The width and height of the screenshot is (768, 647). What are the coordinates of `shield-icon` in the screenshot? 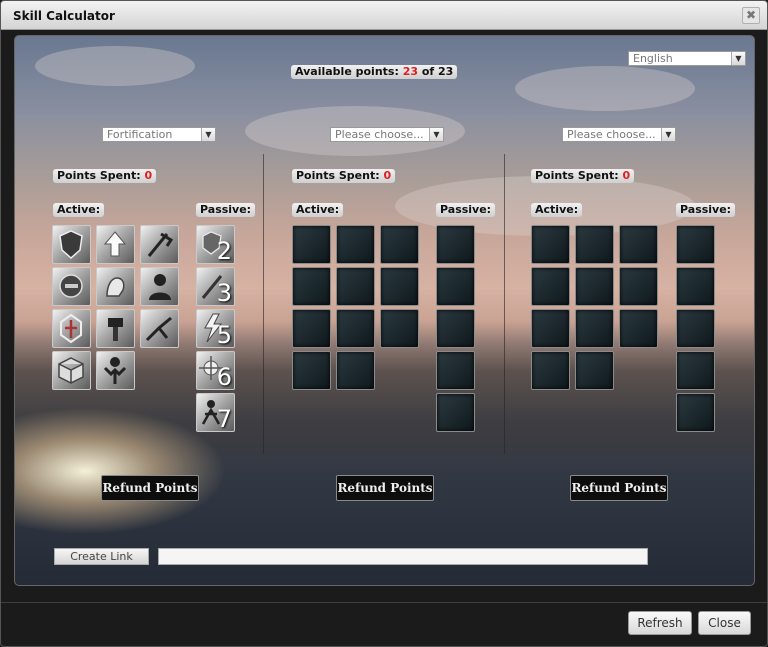 It's located at (71, 244).